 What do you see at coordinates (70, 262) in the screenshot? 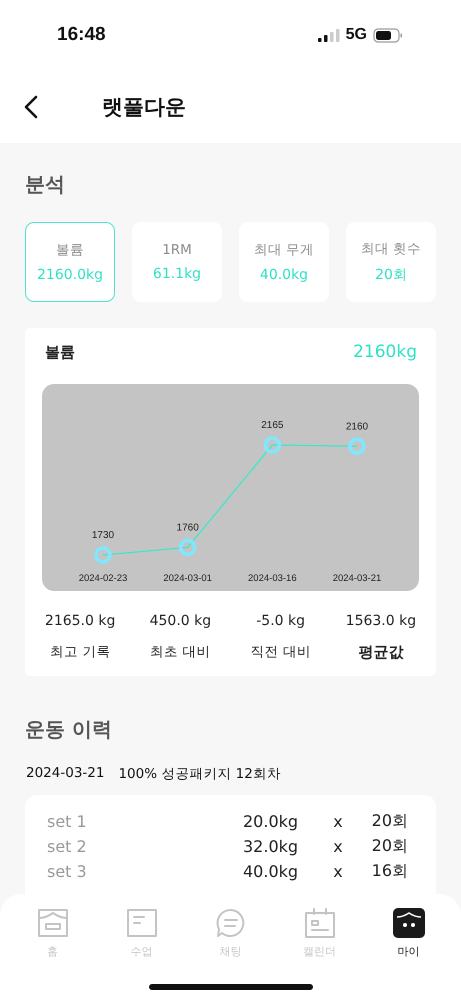
I see `metric-tab: 볼륨 2160.0kg` at bounding box center [70, 262].